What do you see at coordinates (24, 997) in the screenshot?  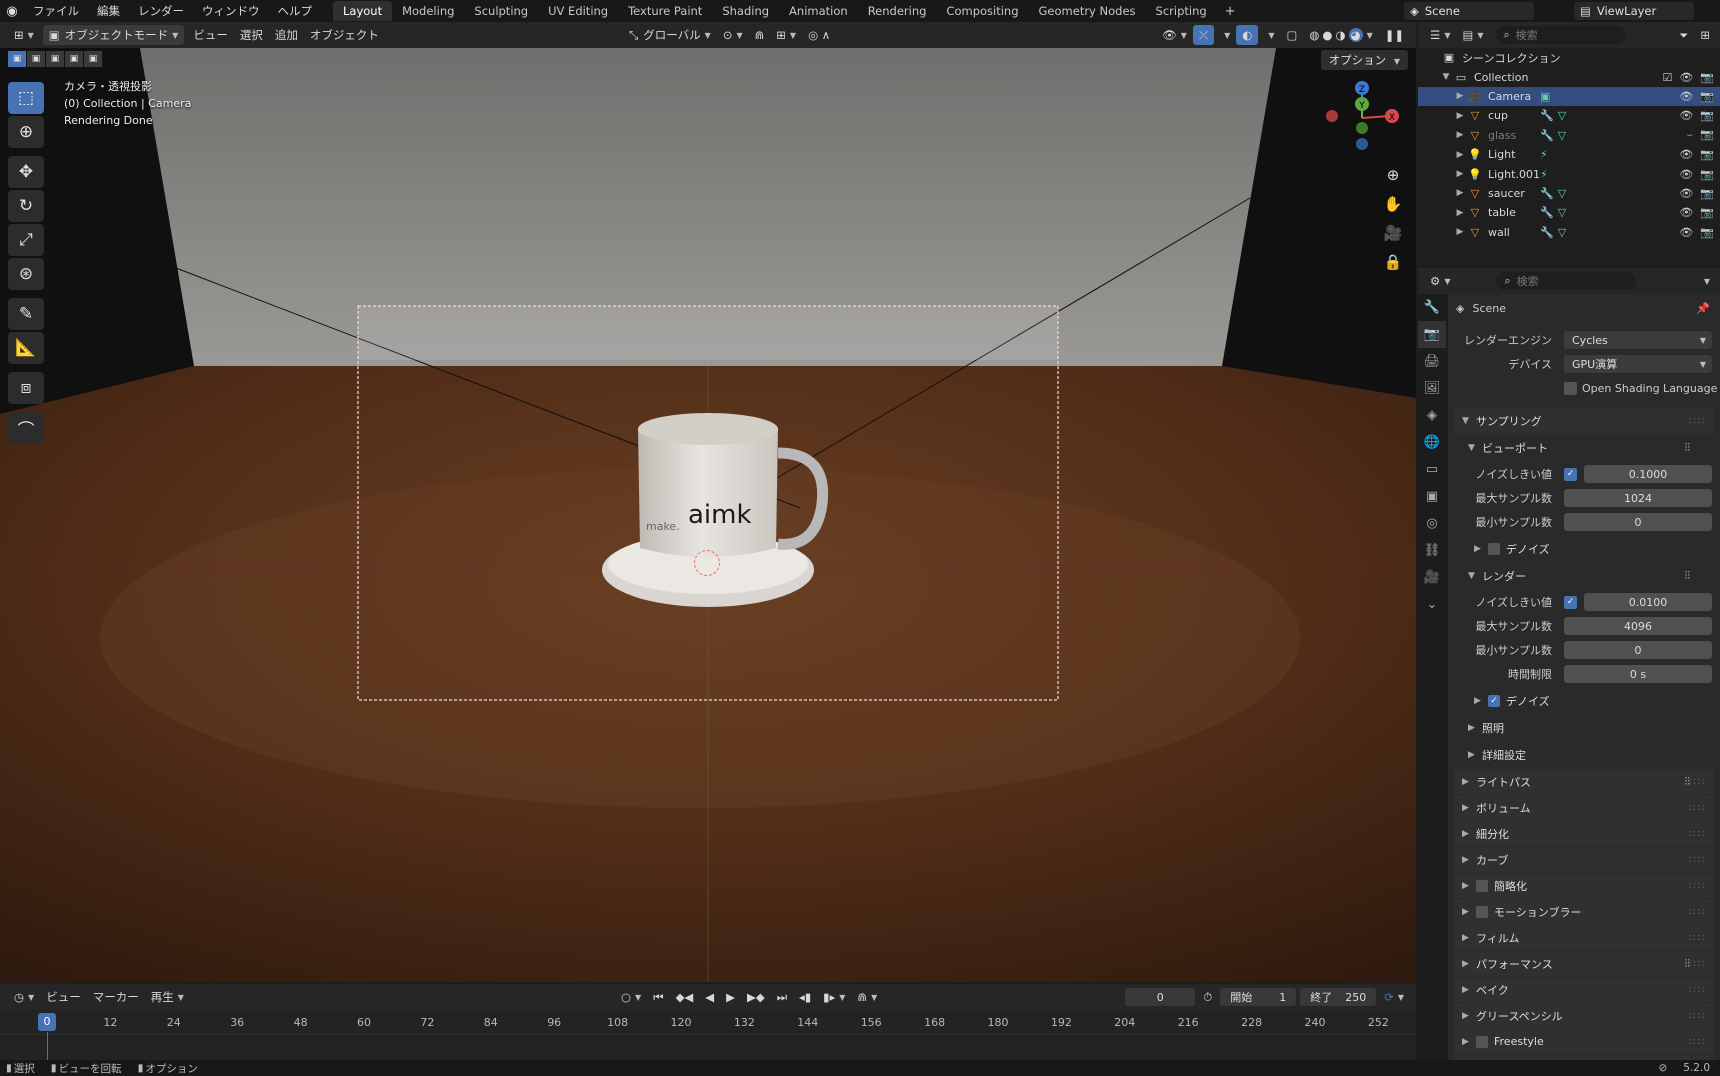 I see `timeline-editor-type-button: ◷ ▼` at bounding box center [24, 997].